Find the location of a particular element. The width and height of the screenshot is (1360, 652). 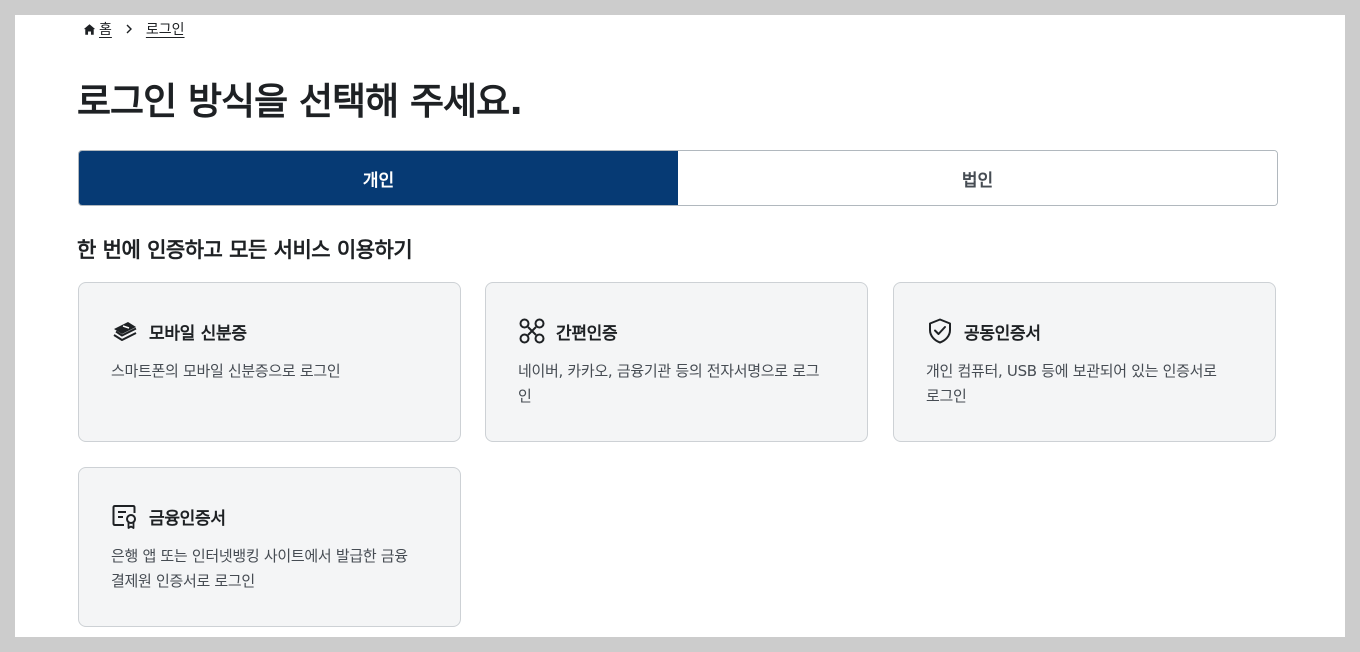

mobile-id-icon is located at coordinates (125, 331).